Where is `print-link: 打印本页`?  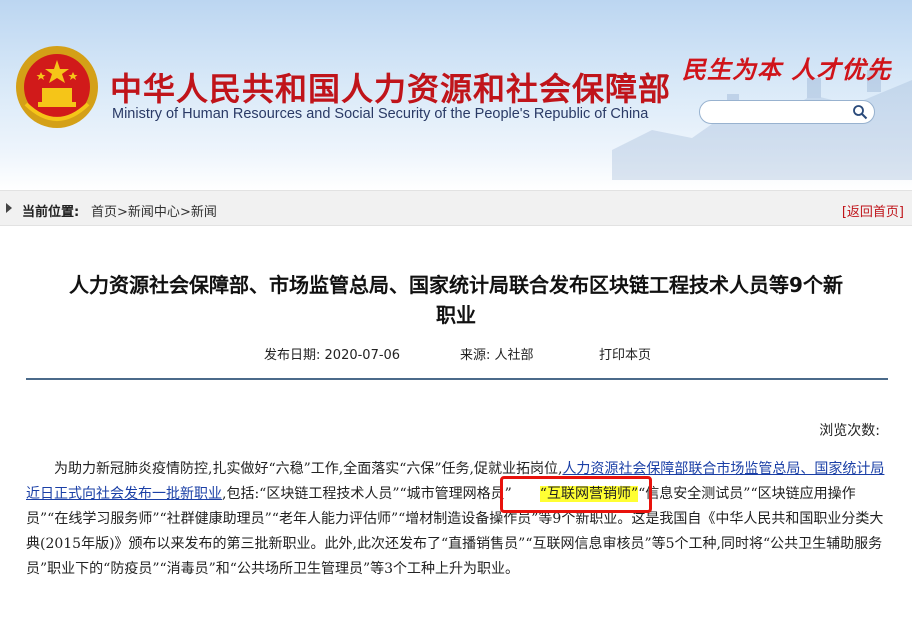
print-link: 打印本页 is located at coordinates (625, 353).